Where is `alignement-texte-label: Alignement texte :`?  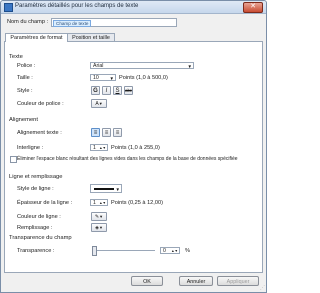
alignement-texte-label: Alignement texte : is located at coordinates (39, 133).